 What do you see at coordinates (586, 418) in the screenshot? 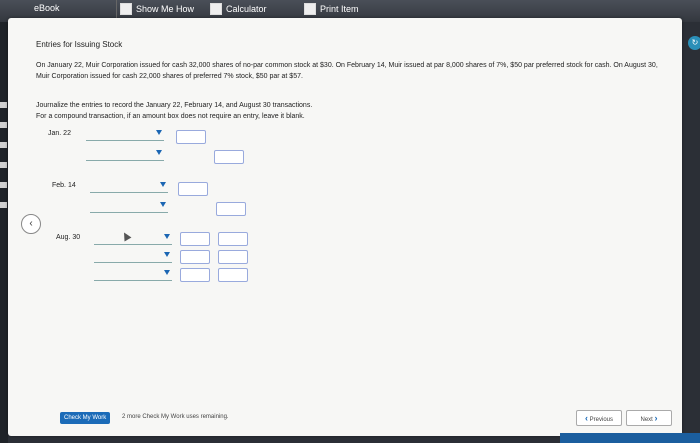
I see `chevron-left-icon: ‹` at bounding box center [586, 418].